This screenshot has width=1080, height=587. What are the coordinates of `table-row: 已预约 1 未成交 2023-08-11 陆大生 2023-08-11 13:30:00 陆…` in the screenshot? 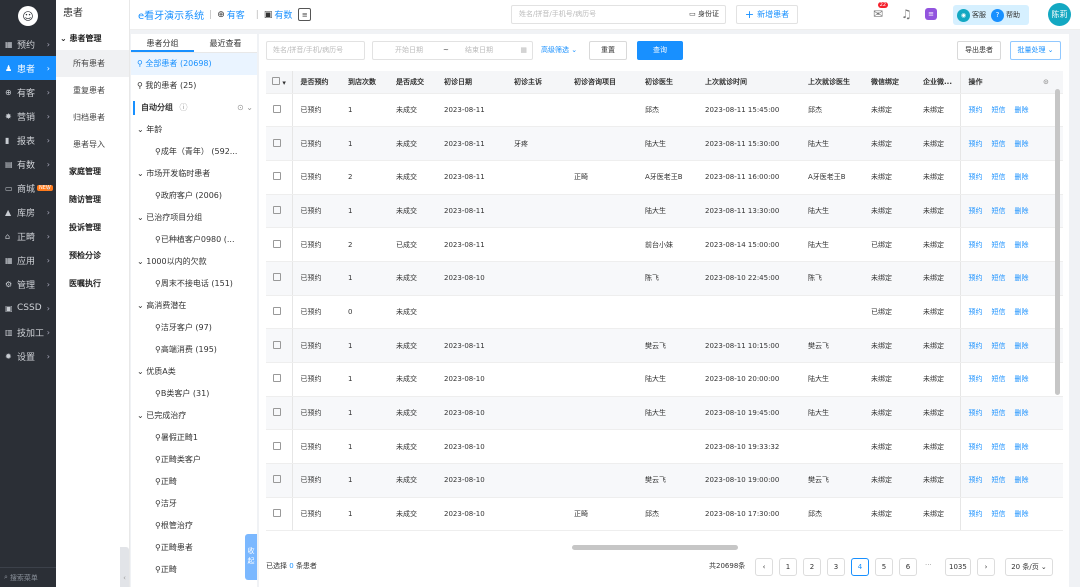 It's located at (664, 211).